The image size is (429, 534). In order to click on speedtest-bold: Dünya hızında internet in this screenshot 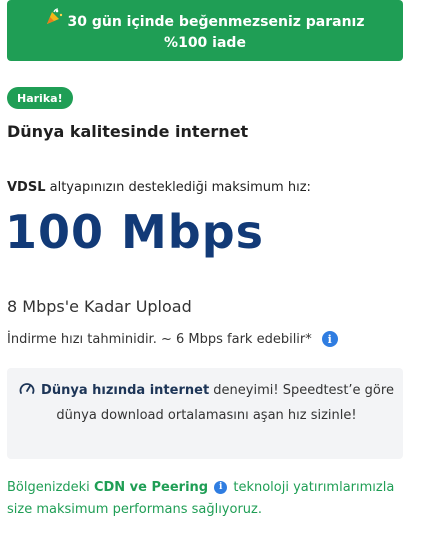, I will do `click(125, 390)`.